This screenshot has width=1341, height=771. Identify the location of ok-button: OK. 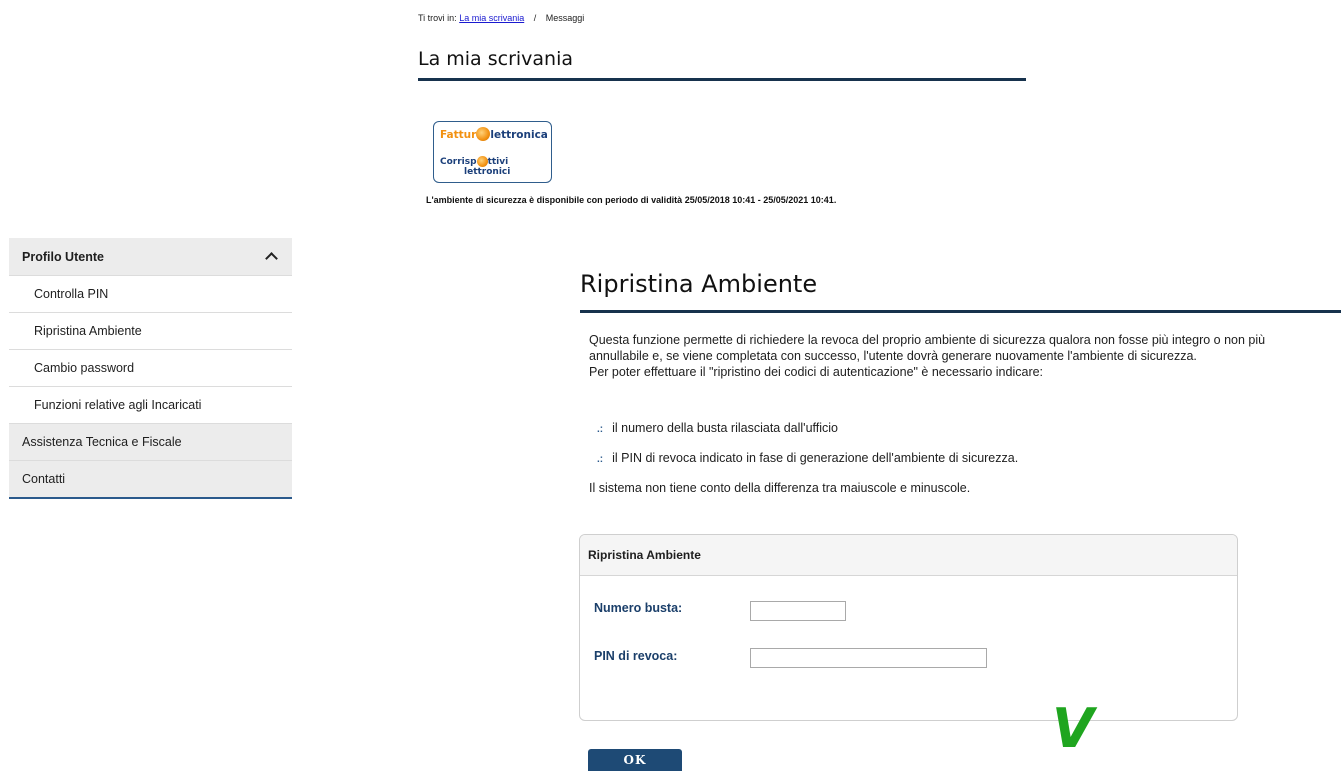
(635, 760).